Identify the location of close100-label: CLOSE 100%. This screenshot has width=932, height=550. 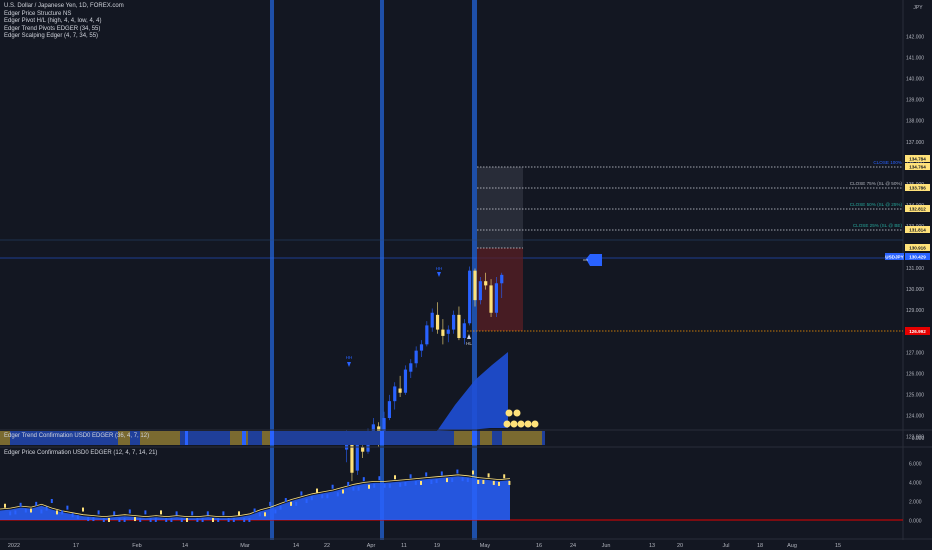
(887, 162).